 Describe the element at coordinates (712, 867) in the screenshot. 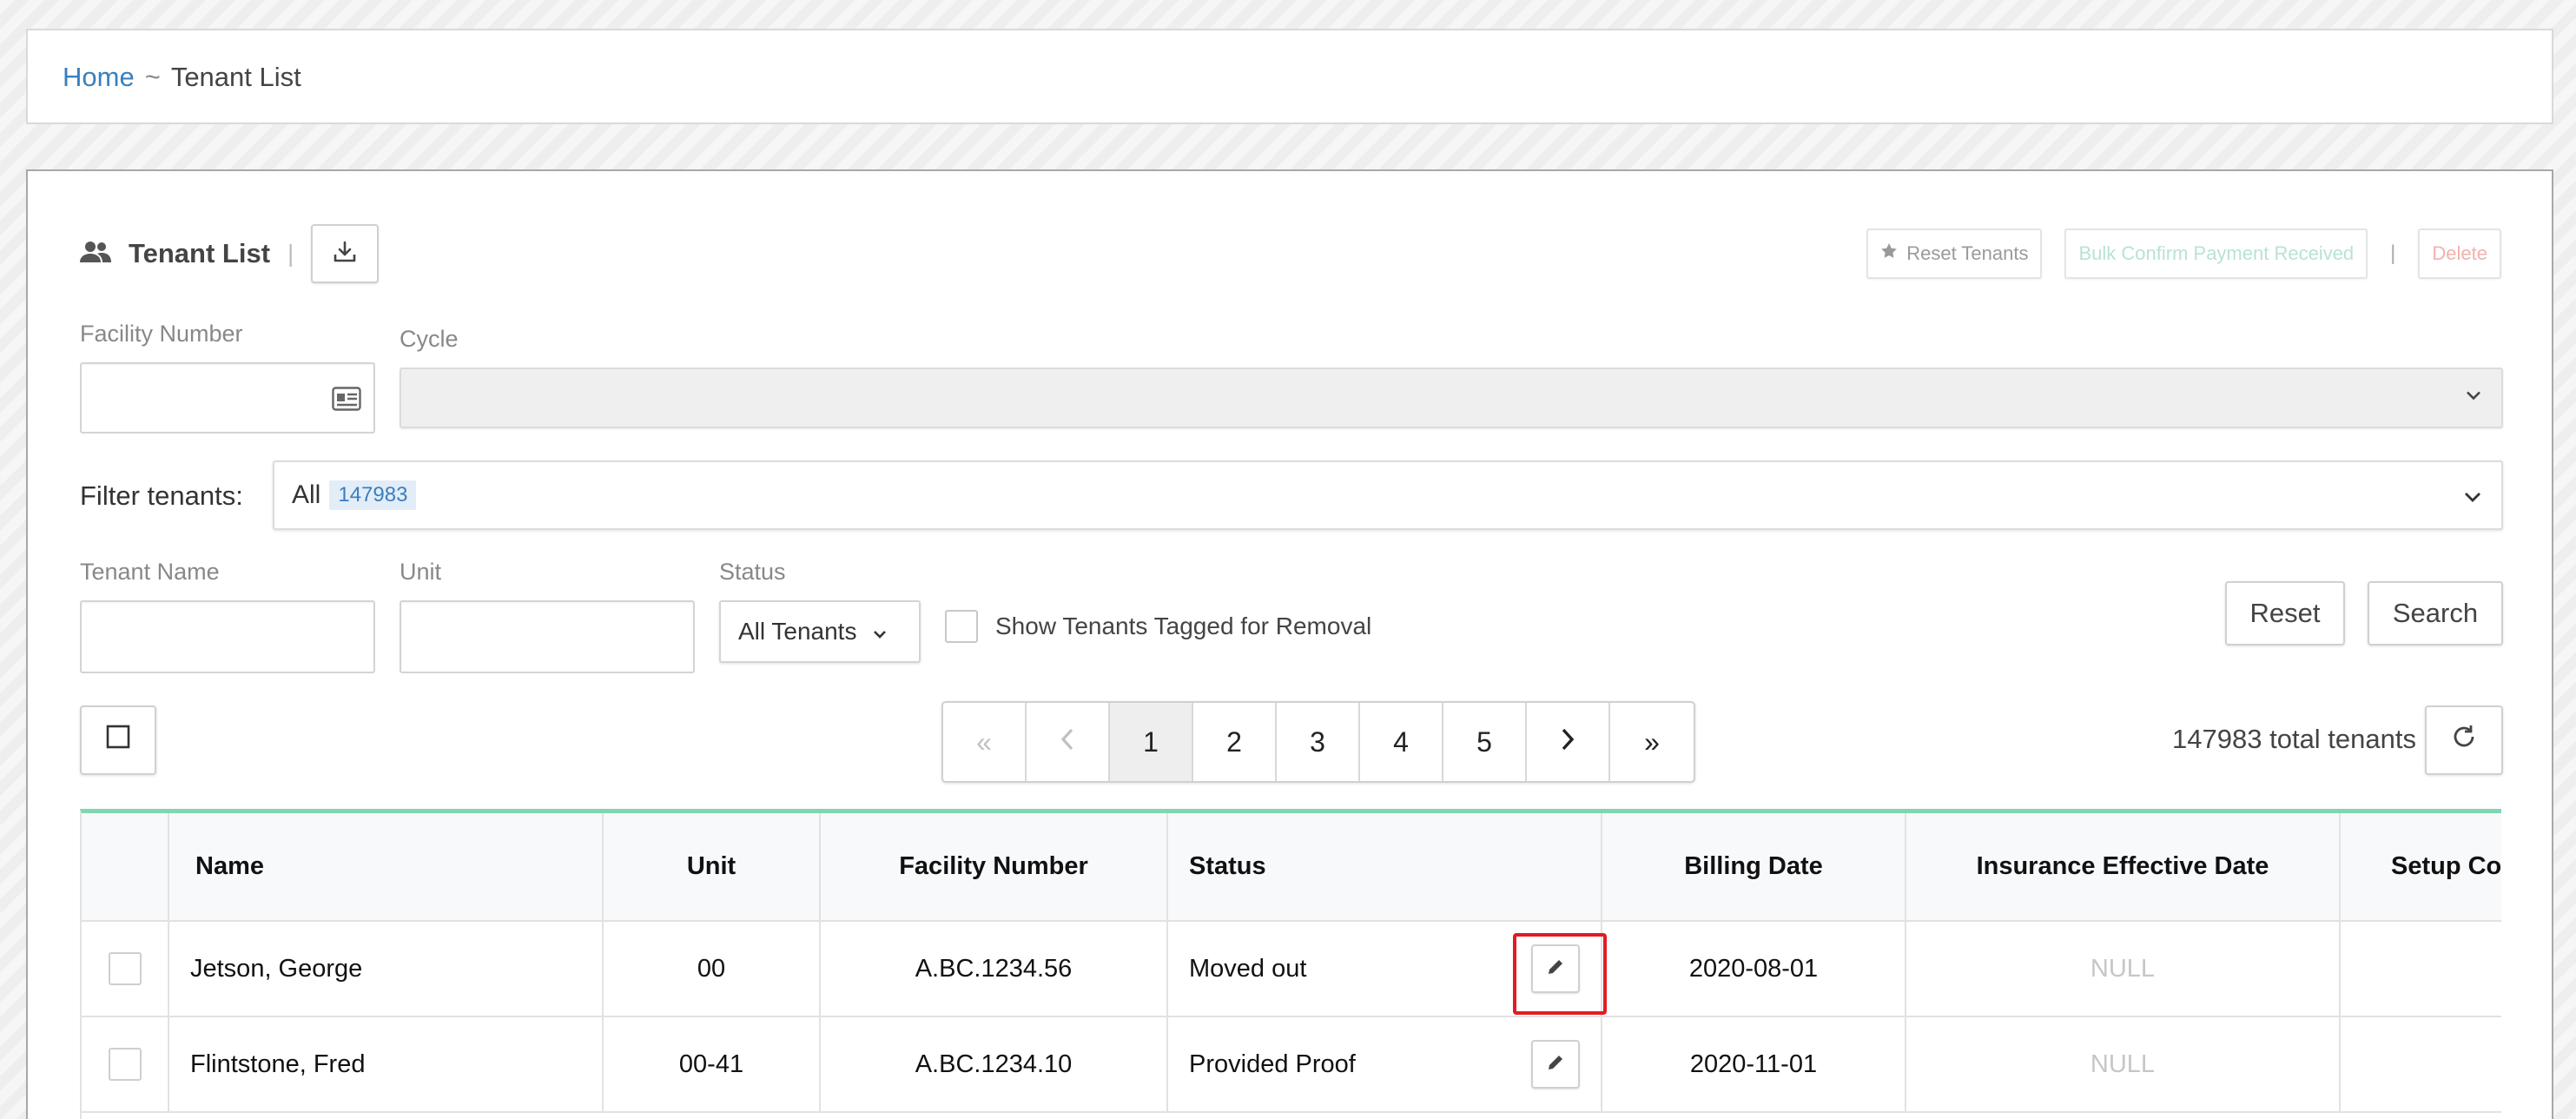

I see `column-header-unit: Unit` at that location.